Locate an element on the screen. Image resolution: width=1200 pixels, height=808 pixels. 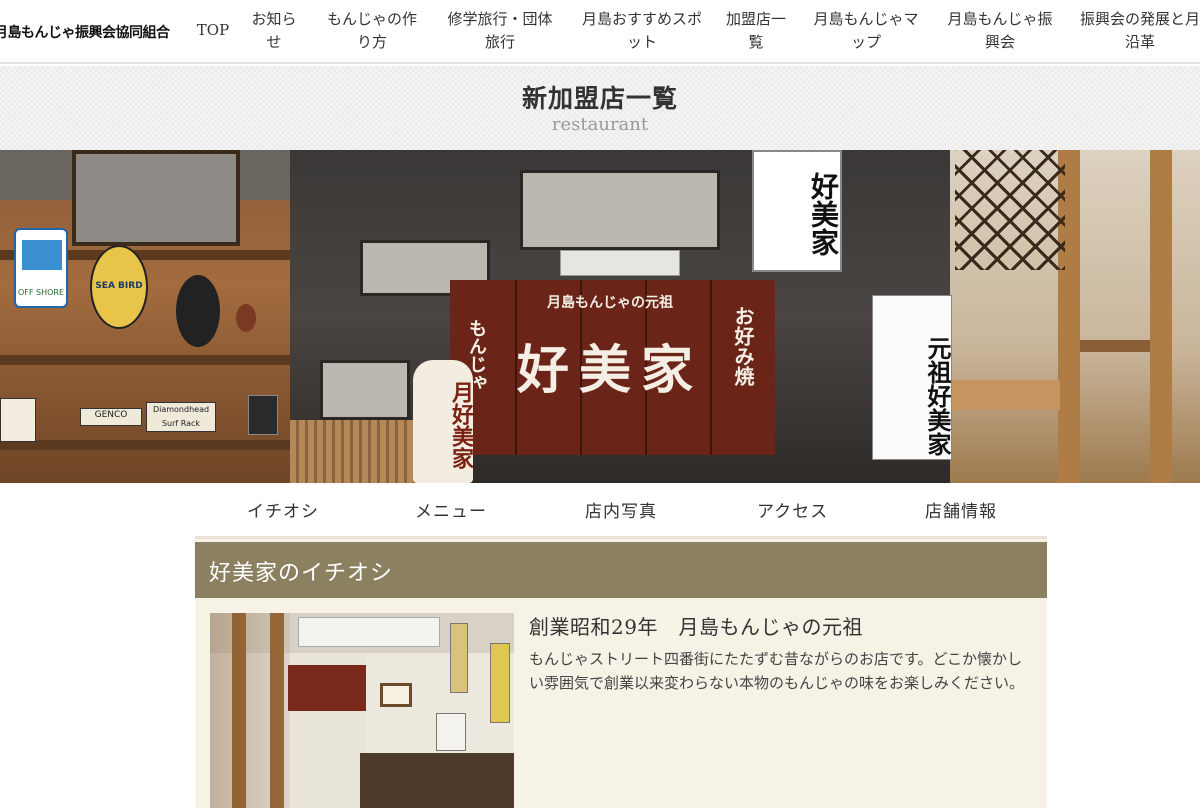
paper-lantern: 月好美家 is located at coordinates (443, 421).